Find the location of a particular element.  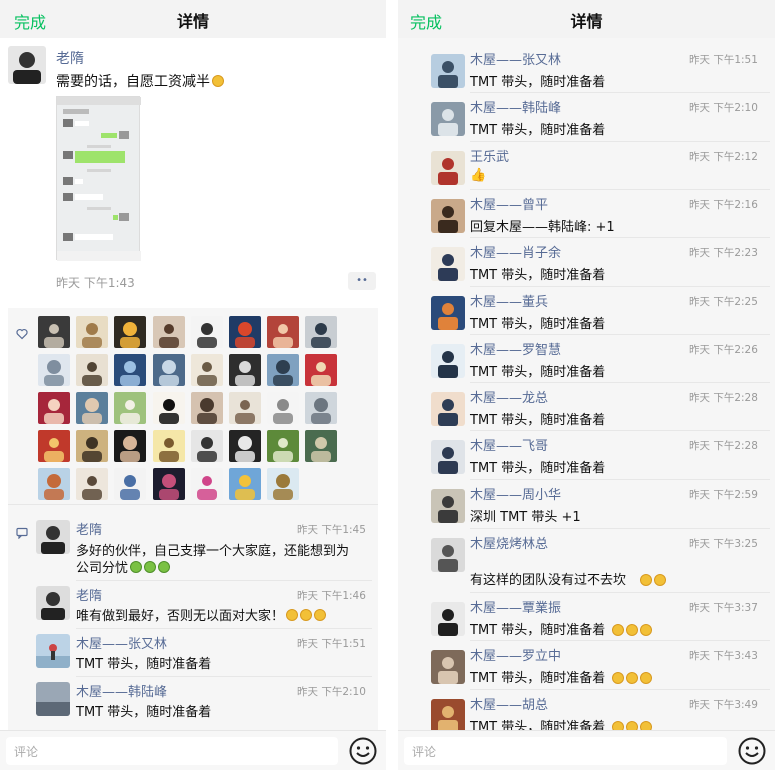

comment-time: 昨天 下午3:49 is located at coordinates (723, 705).